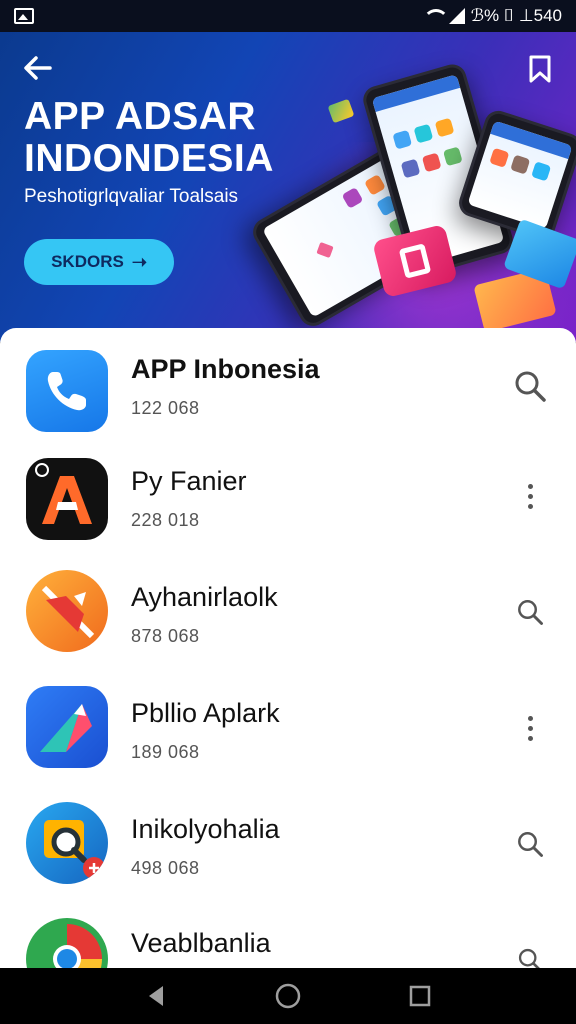 Image resolution: width=576 pixels, height=1024 pixels. I want to click on nav-recents-button, so click(420, 996).